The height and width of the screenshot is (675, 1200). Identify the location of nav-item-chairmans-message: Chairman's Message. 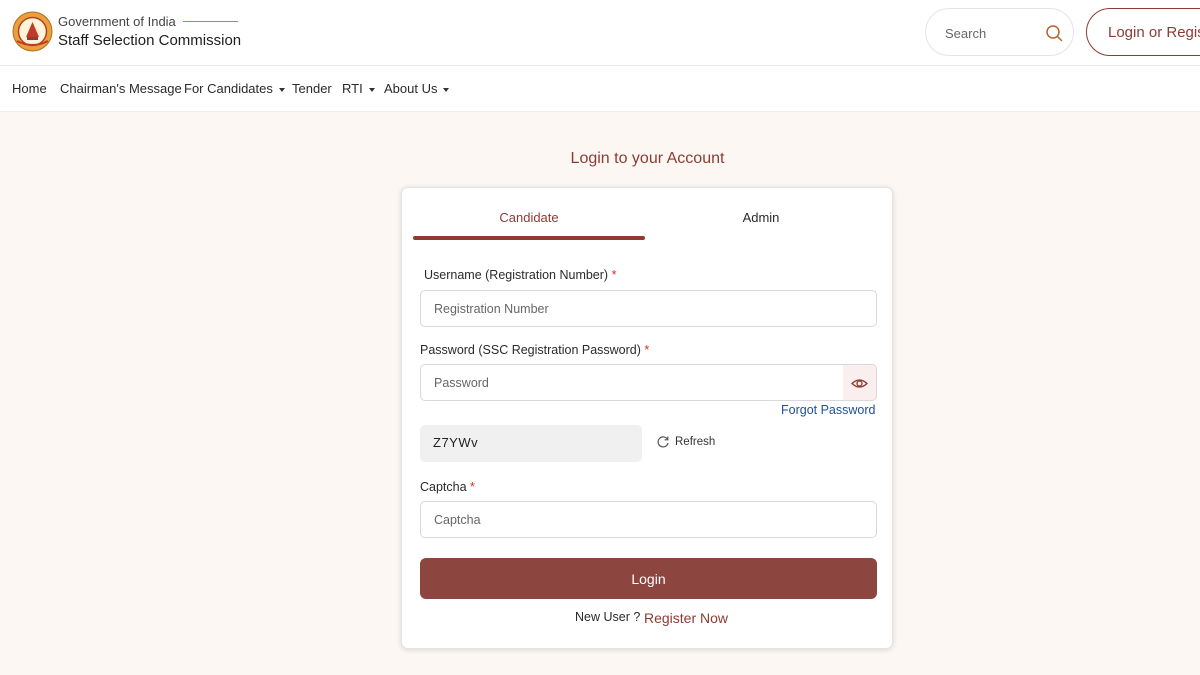
(121, 88).